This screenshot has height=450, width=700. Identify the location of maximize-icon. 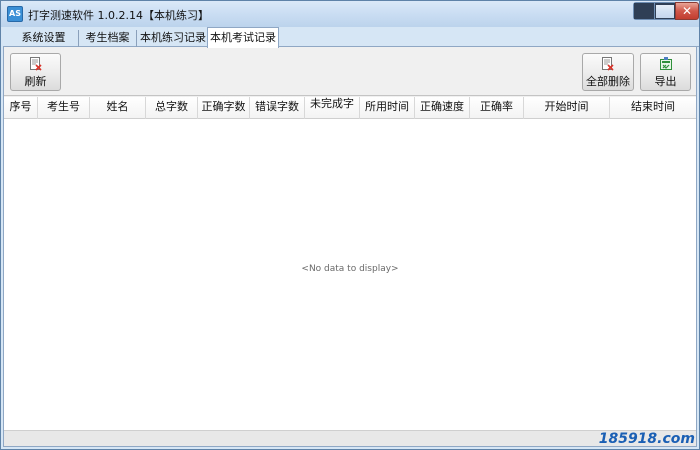
(665, 11).